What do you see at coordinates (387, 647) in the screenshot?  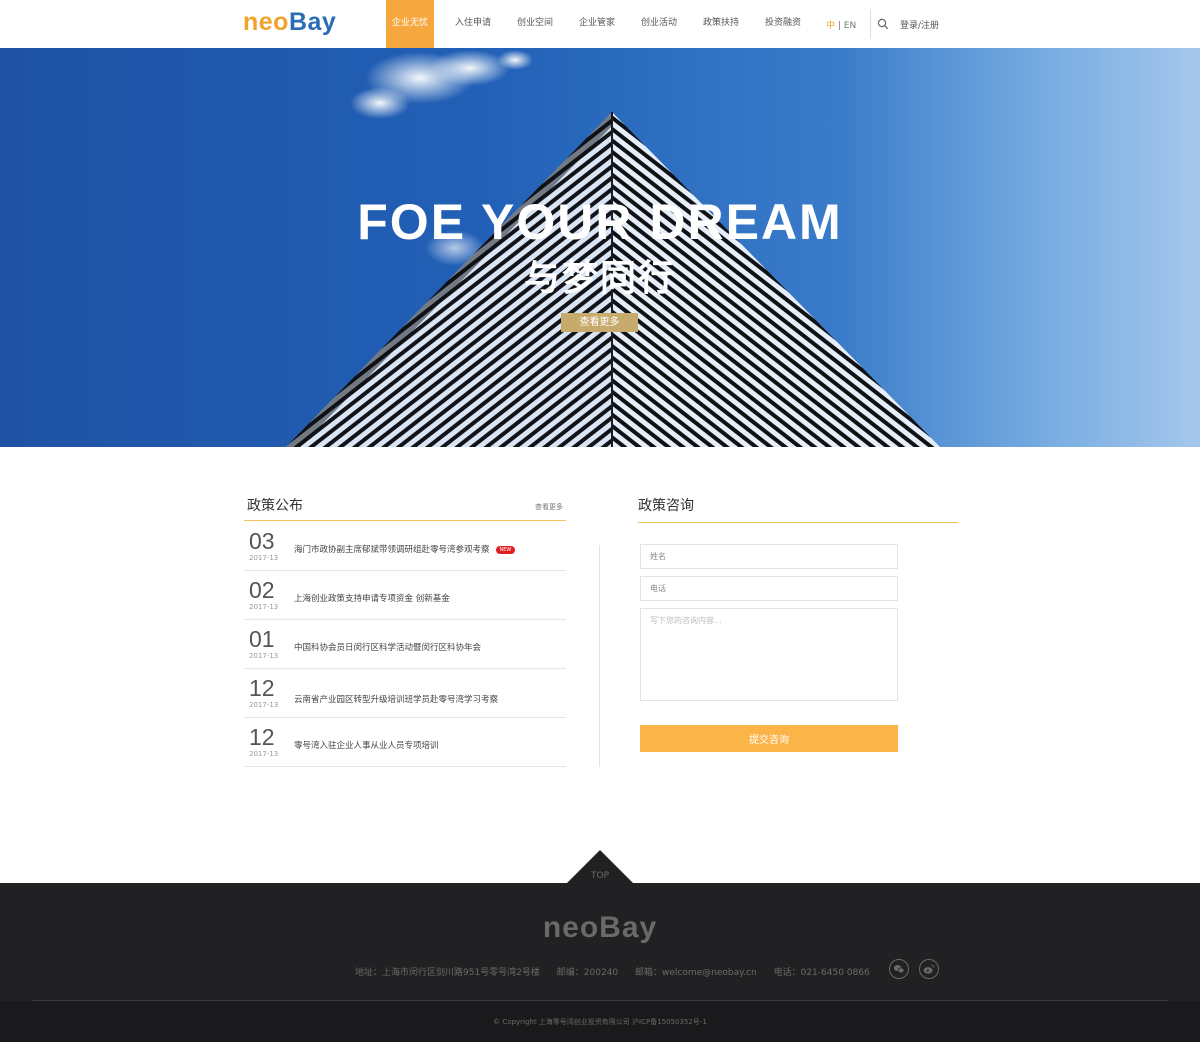 I see `item-title: 中国科协会员日闵行区科学活动暨闵行区科协年会` at bounding box center [387, 647].